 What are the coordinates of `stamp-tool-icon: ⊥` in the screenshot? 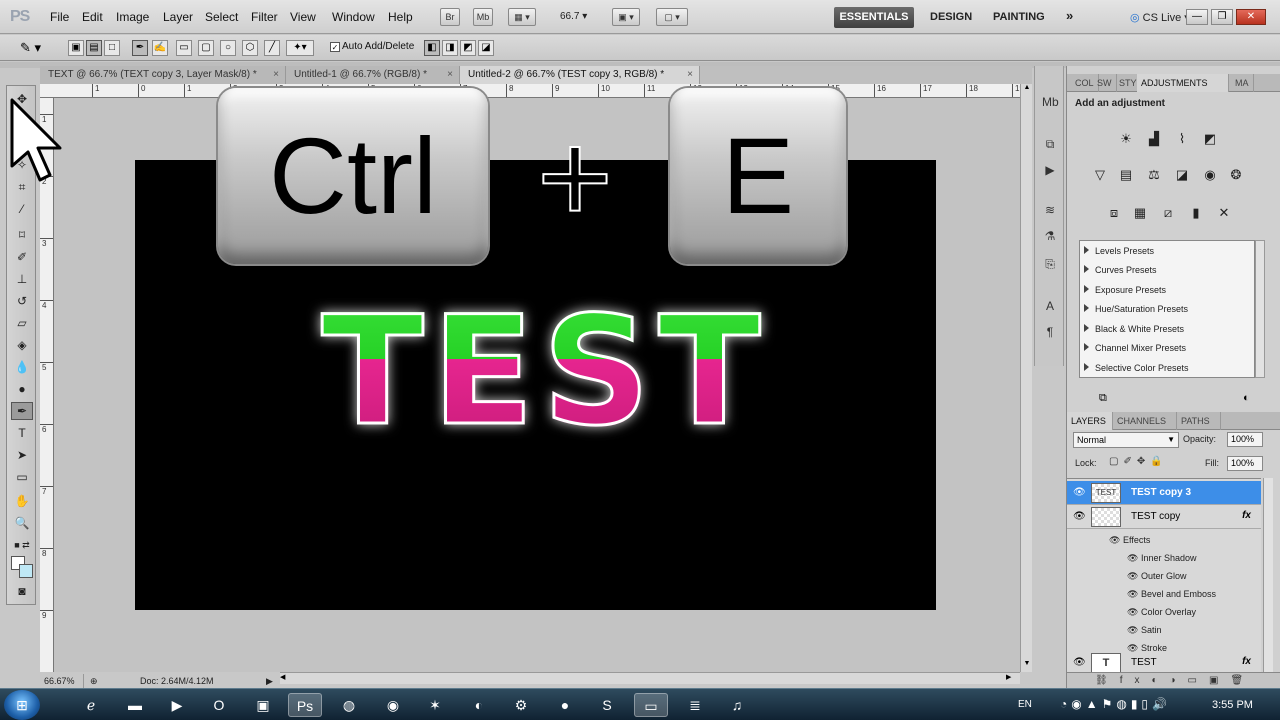 It's located at (22, 279).